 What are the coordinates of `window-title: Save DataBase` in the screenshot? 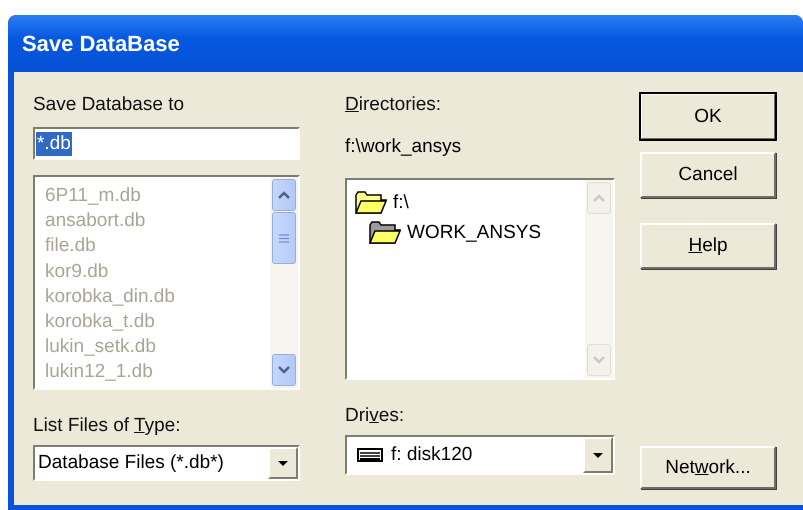 It's located at (101, 43).